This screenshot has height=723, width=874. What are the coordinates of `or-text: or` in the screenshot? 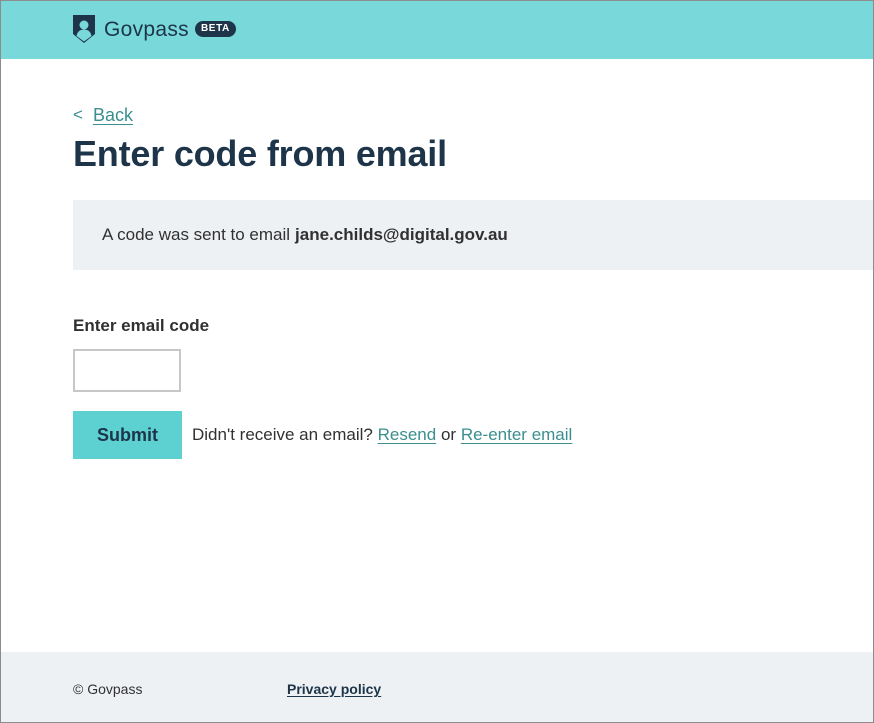 It's located at (448, 434).